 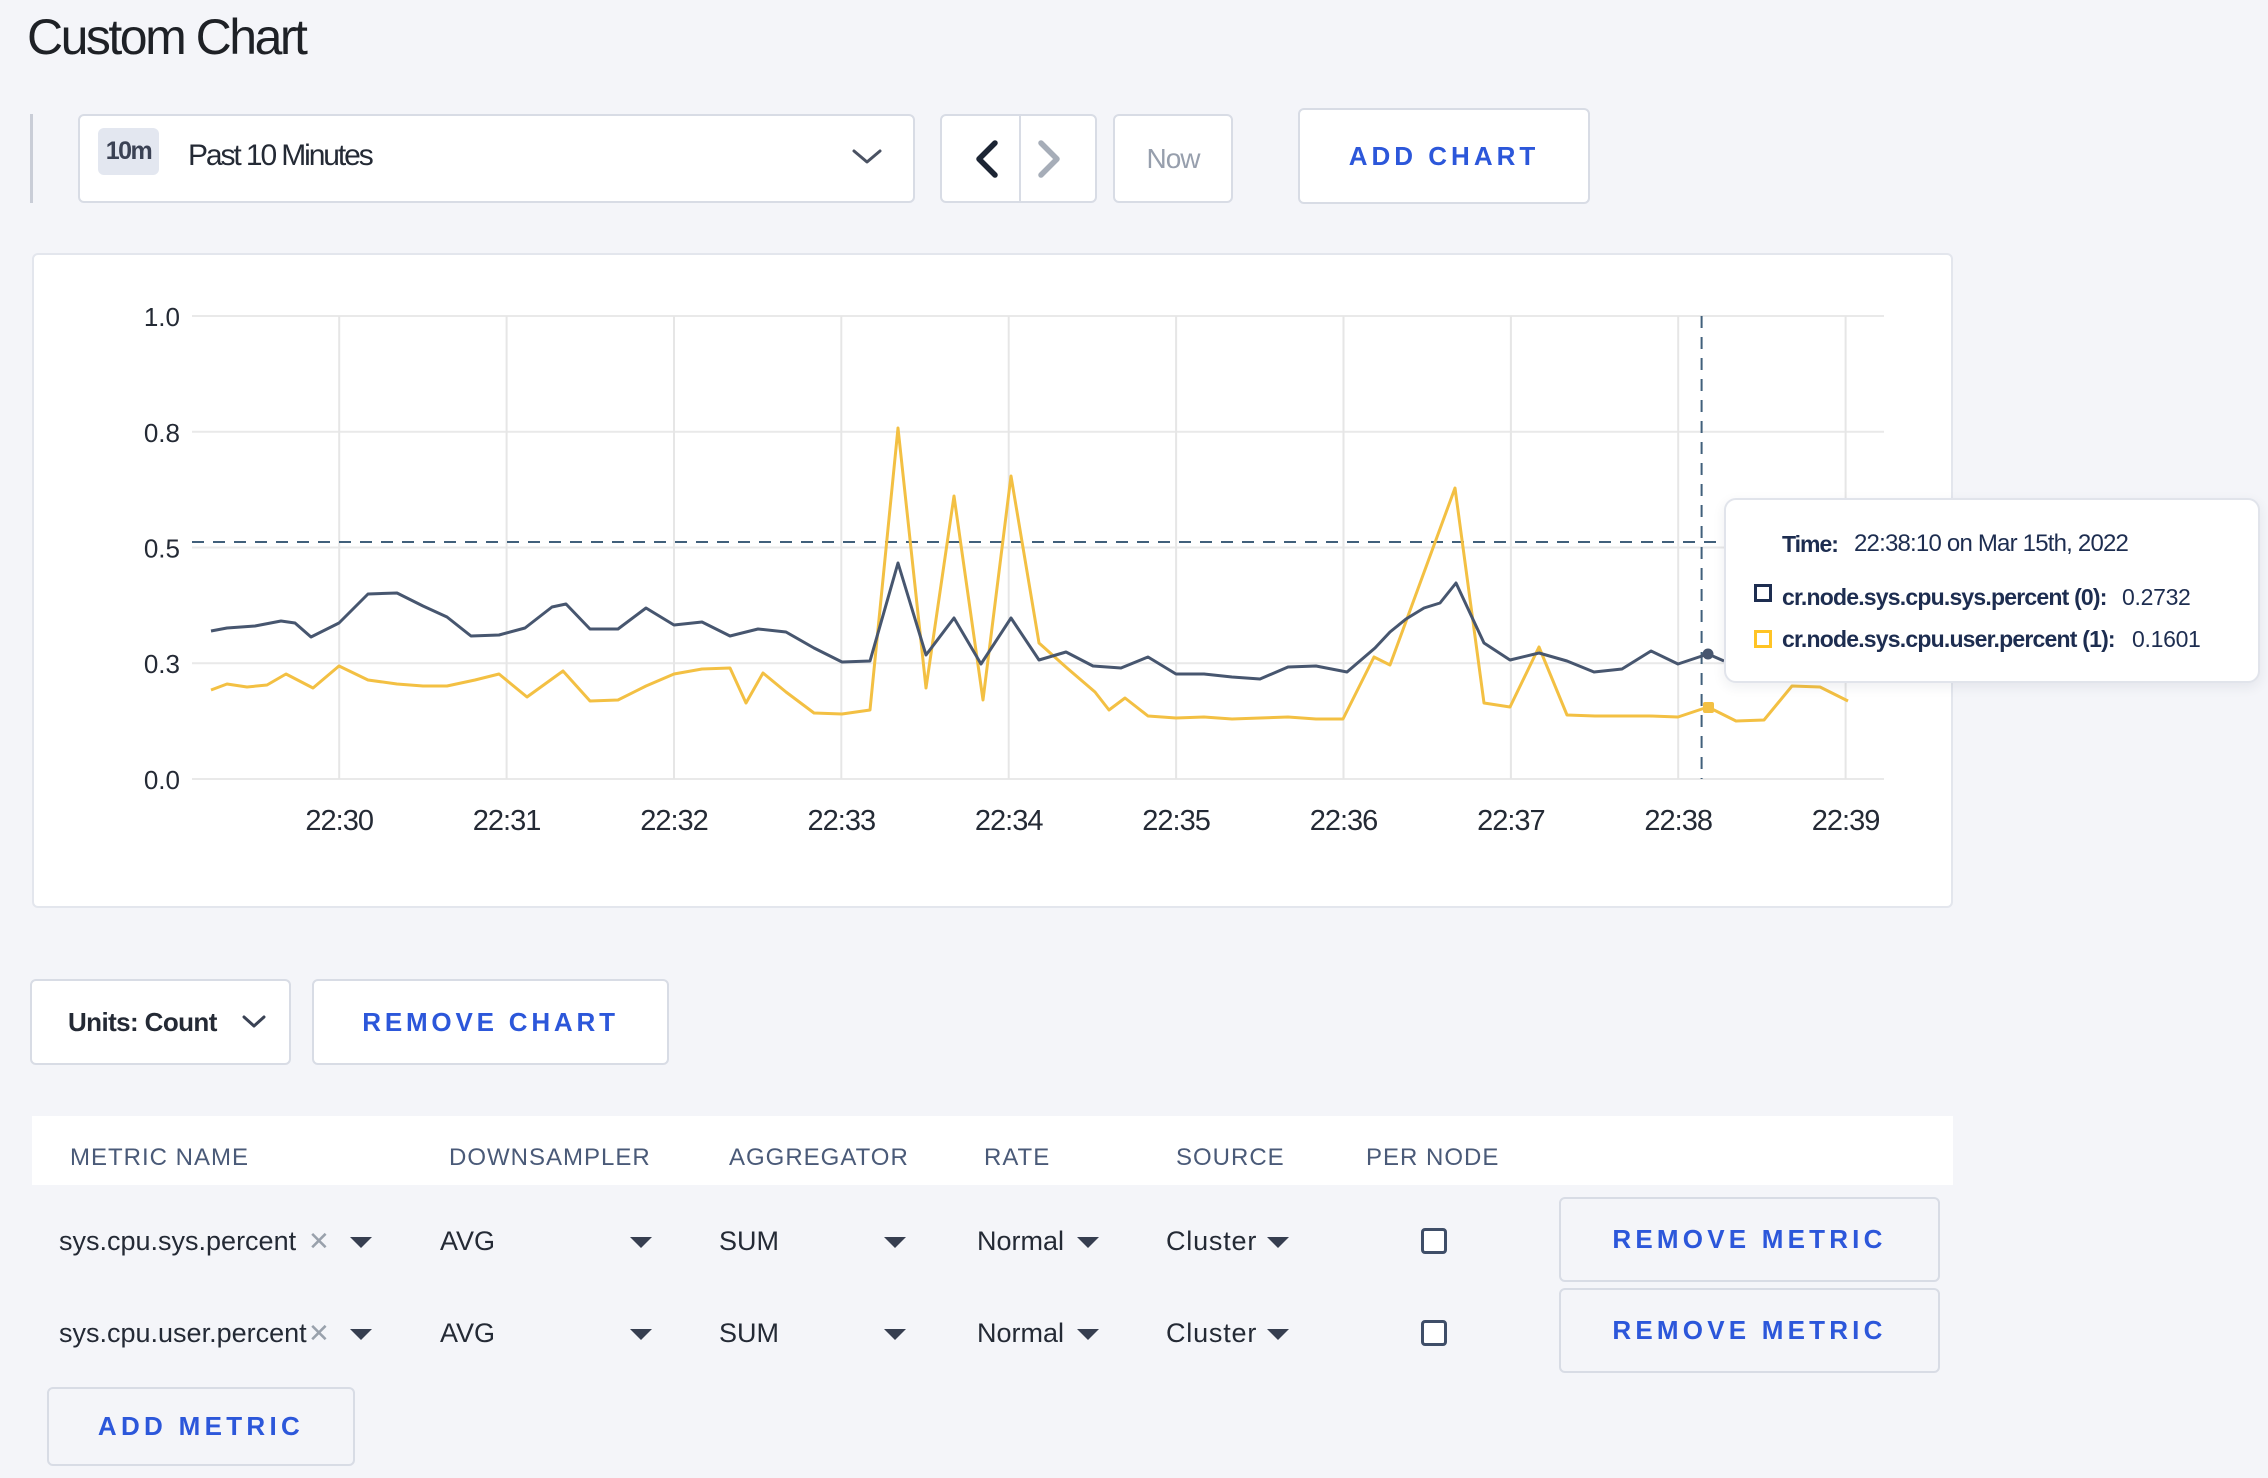 I want to click on svg-text: 22:34, so click(x=1009, y=821).